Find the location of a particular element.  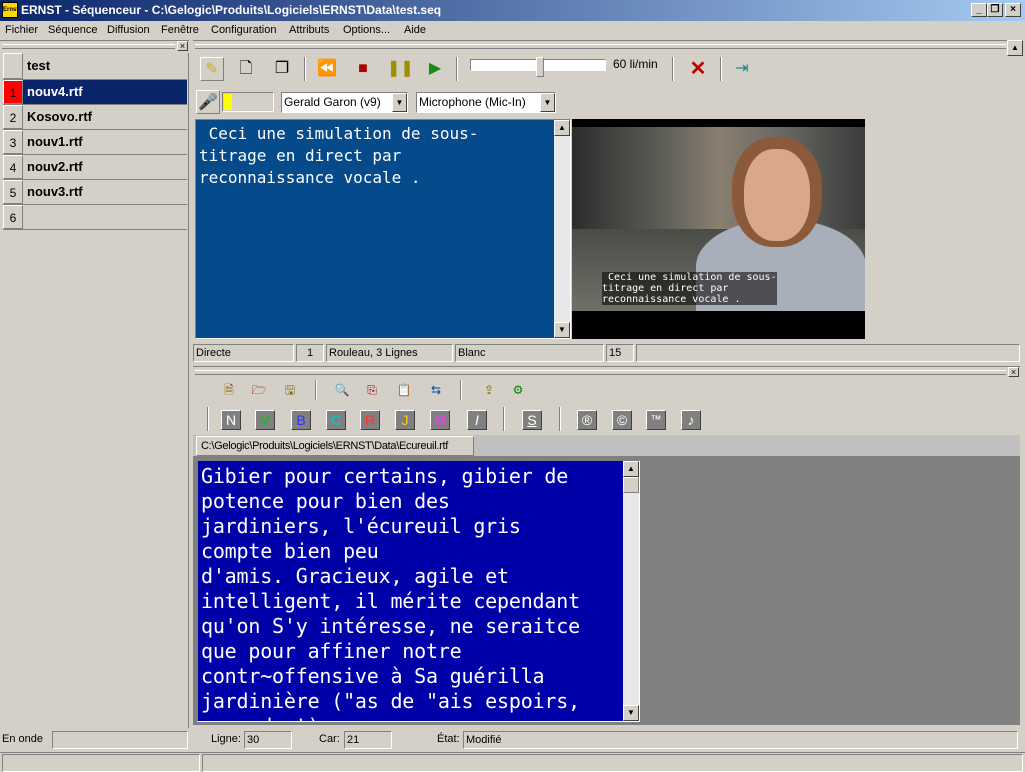

find-icon: 🔍 is located at coordinates (342, 390).